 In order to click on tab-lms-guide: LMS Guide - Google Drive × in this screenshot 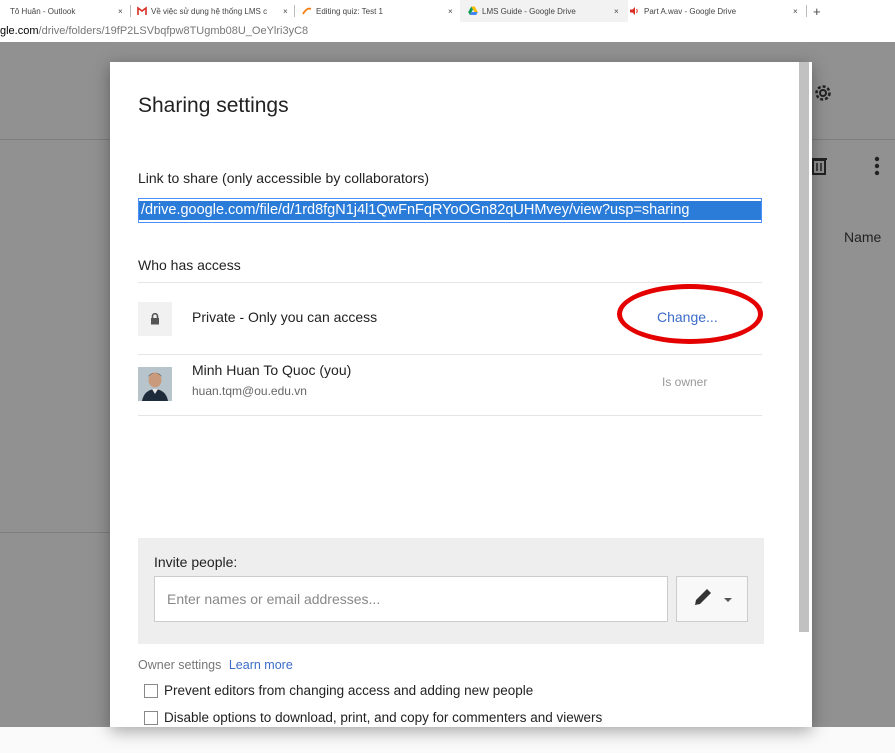, I will do `click(544, 11)`.